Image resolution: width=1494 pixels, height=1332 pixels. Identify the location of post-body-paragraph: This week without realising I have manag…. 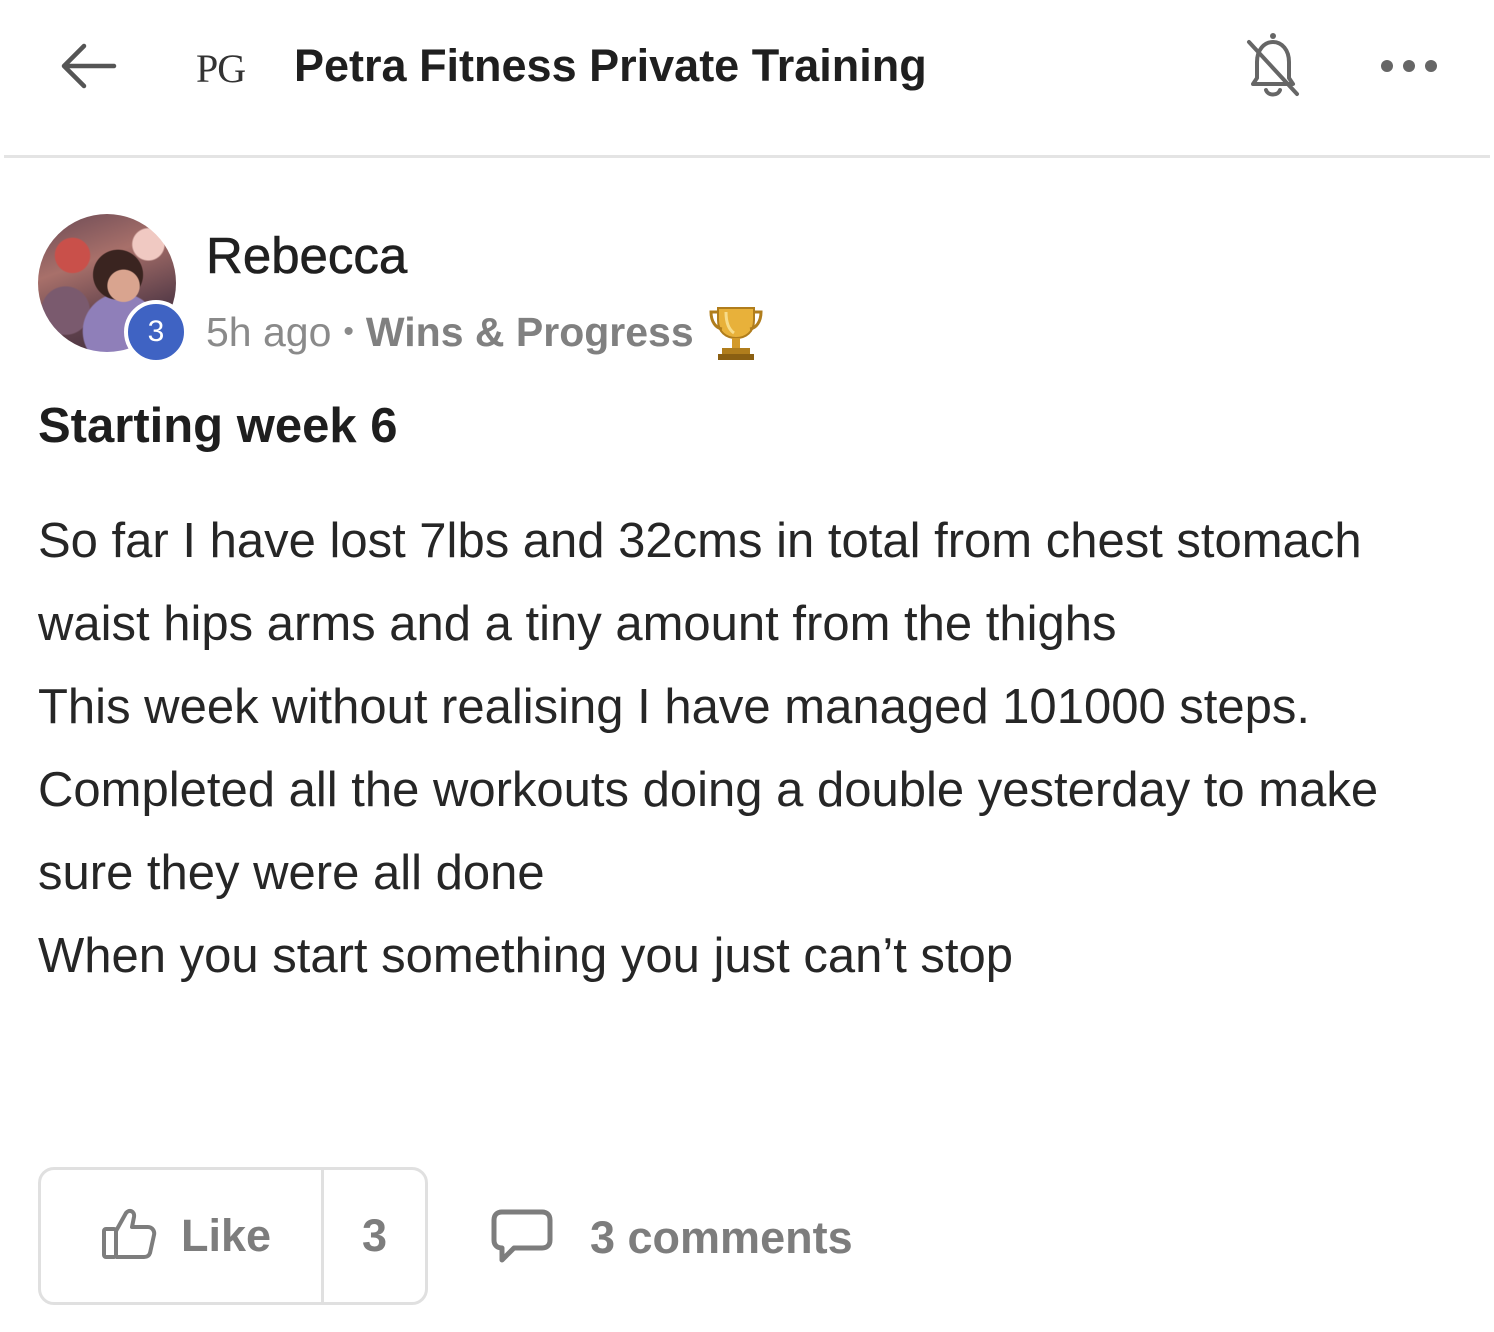
(708, 790).